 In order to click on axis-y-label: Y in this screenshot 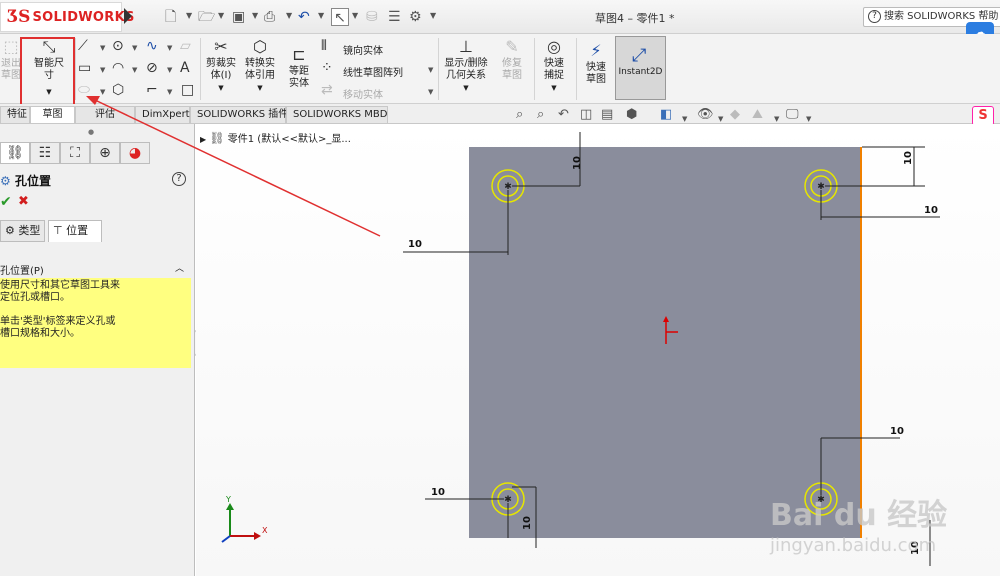, I will do `click(228, 499)`.